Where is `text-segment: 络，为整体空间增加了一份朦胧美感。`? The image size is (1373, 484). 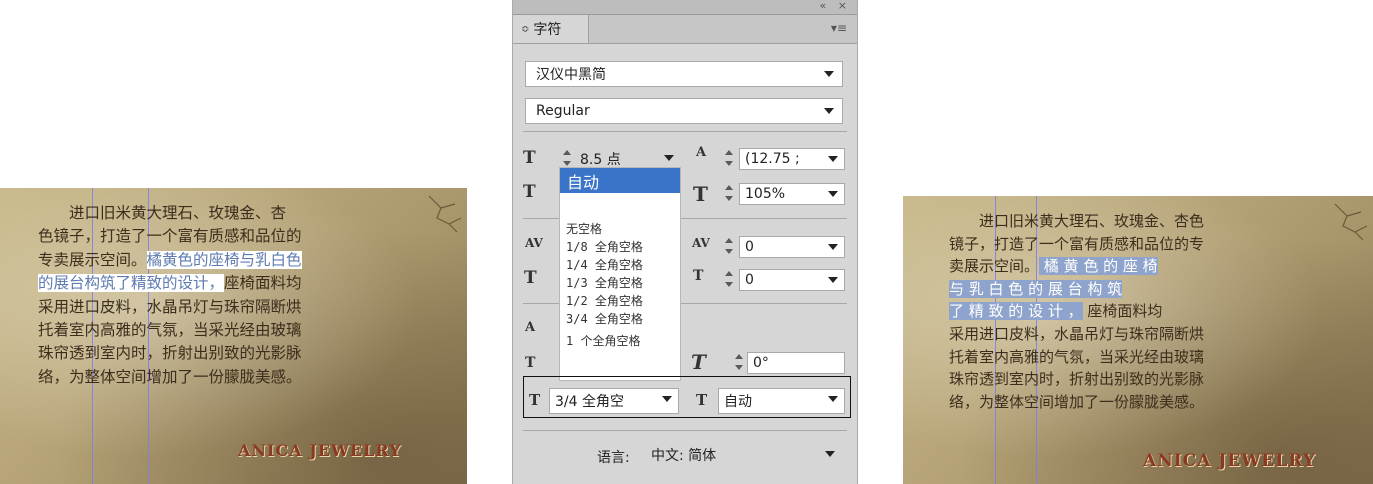
text-segment: 络，为整体空间增加了一份朦胧美感。 is located at coordinates (1077, 401).